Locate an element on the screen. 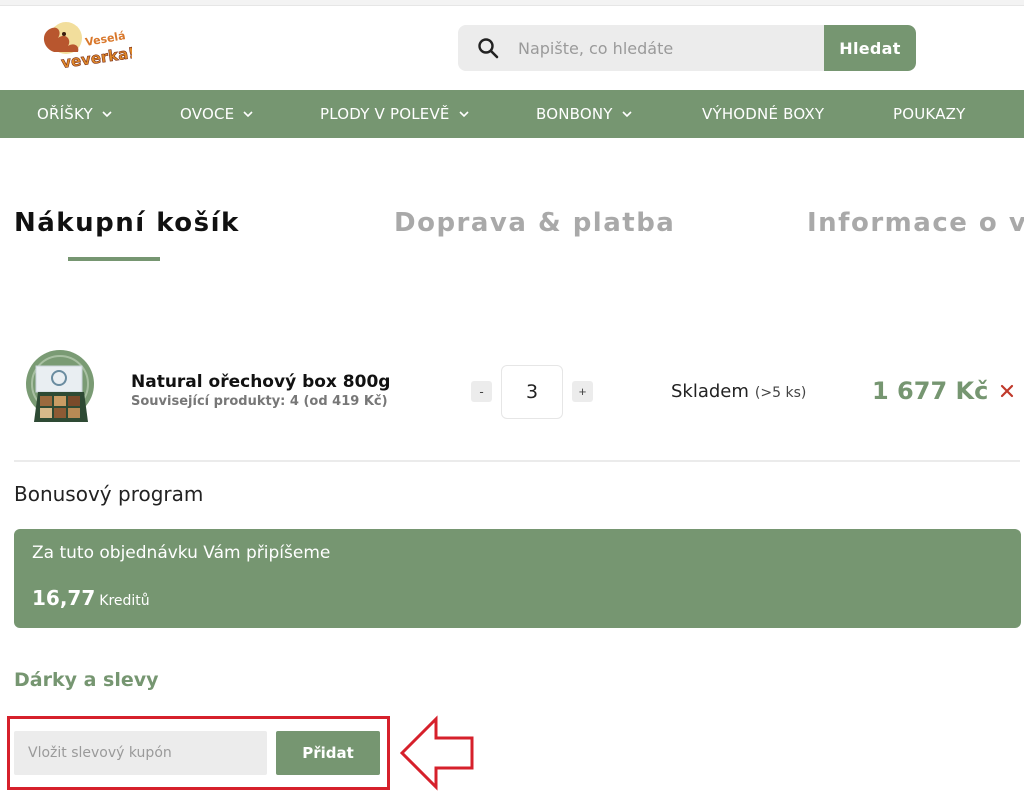  nav-item-label: OVOCE is located at coordinates (207, 114).